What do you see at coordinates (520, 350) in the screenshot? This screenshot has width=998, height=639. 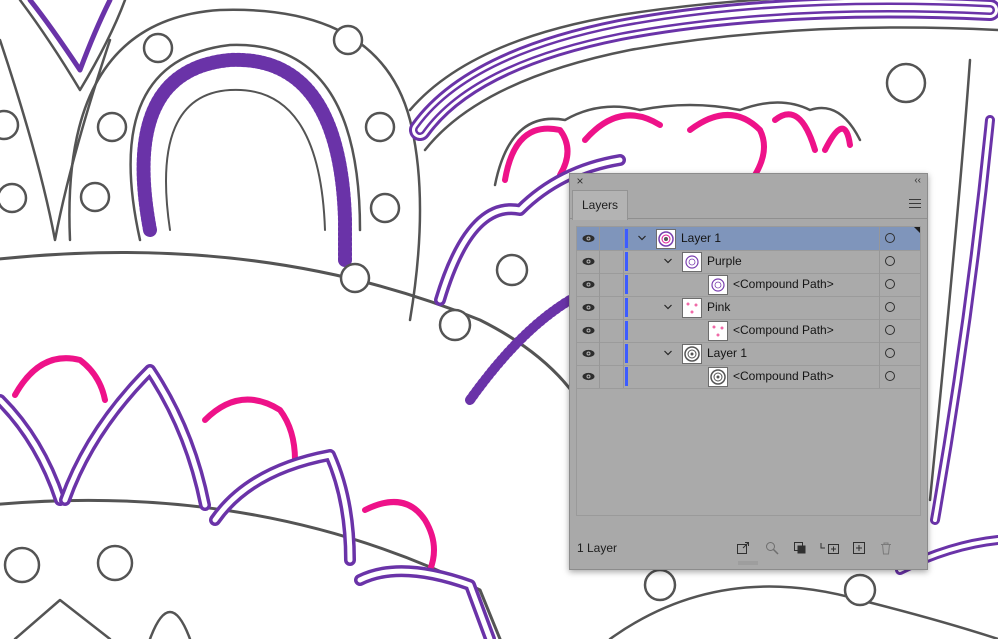 I see `purple-zigzag` at bounding box center [520, 350].